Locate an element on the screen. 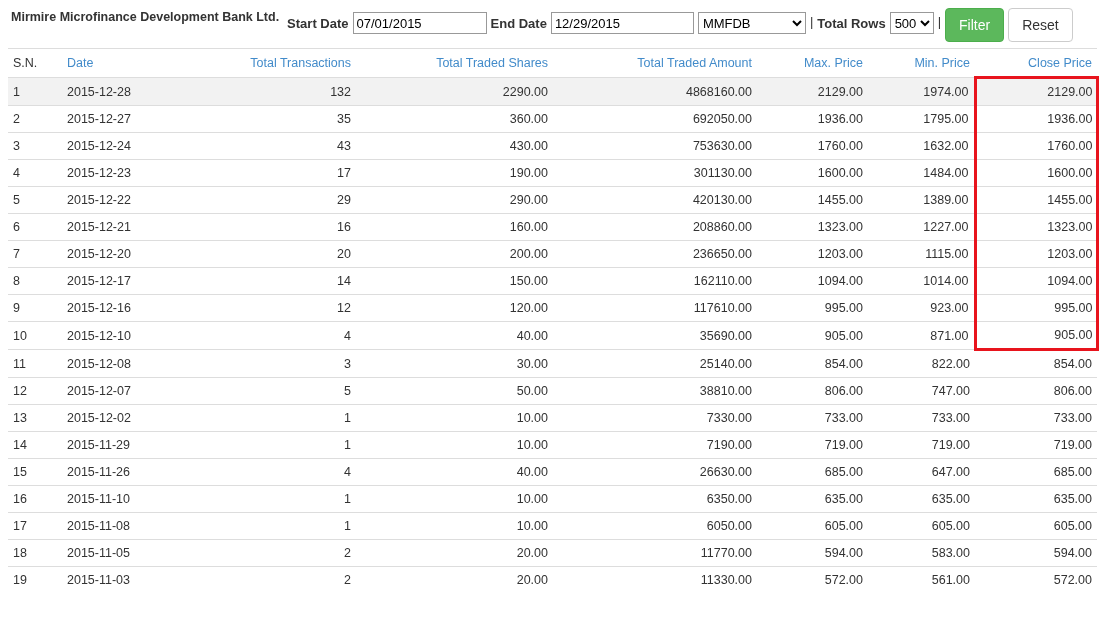 The height and width of the screenshot is (619, 1103). table-cell: 15 is located at coordinates (35, 472).